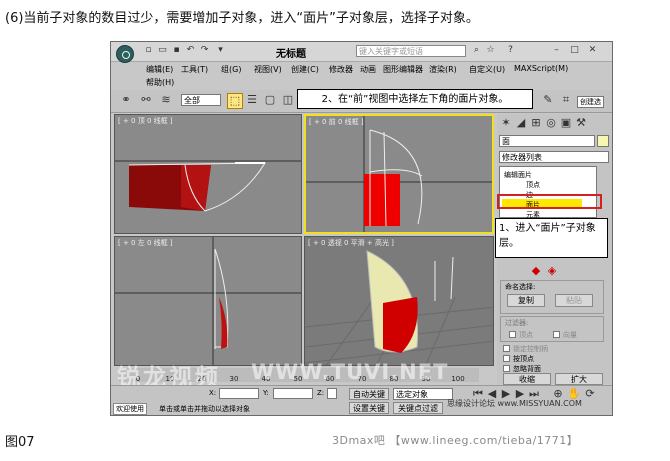 The height and width of the screenshot is (461, 670). I want to click on paste-button: 粘贴, so click(574, 300).